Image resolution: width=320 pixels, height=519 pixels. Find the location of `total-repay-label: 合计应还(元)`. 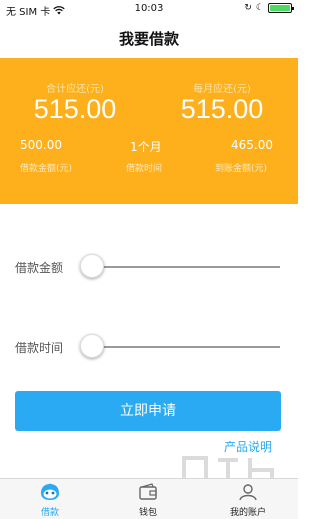

total-repay-label: 合计应还(元) is located at coordinates (75, 89).